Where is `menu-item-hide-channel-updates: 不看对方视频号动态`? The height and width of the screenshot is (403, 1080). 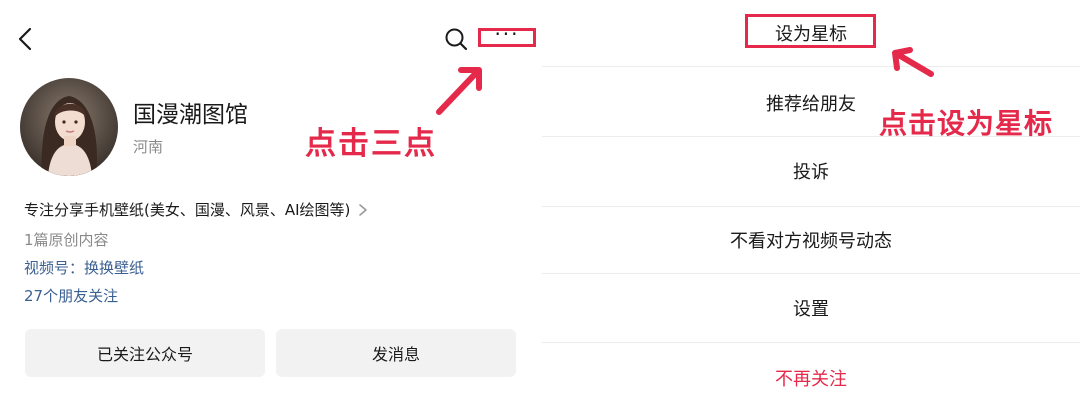 menu-item-hide-channel-updates: 不看对方视频号动态 is located at coordinates (811, 240).